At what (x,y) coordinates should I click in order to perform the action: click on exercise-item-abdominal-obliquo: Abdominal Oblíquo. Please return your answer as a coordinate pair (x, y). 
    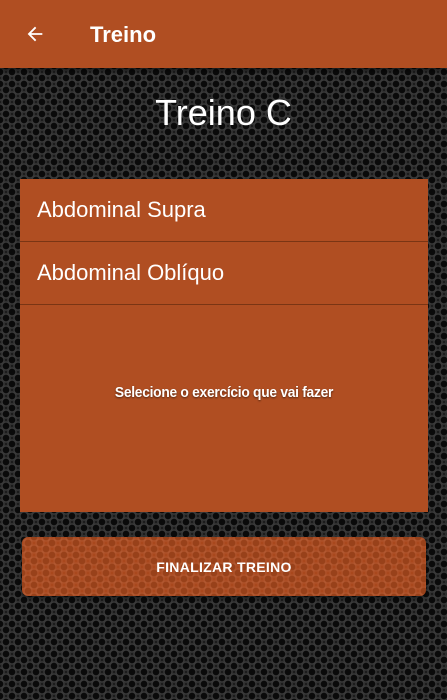
    Looking at the image, I should click on (224, 273).